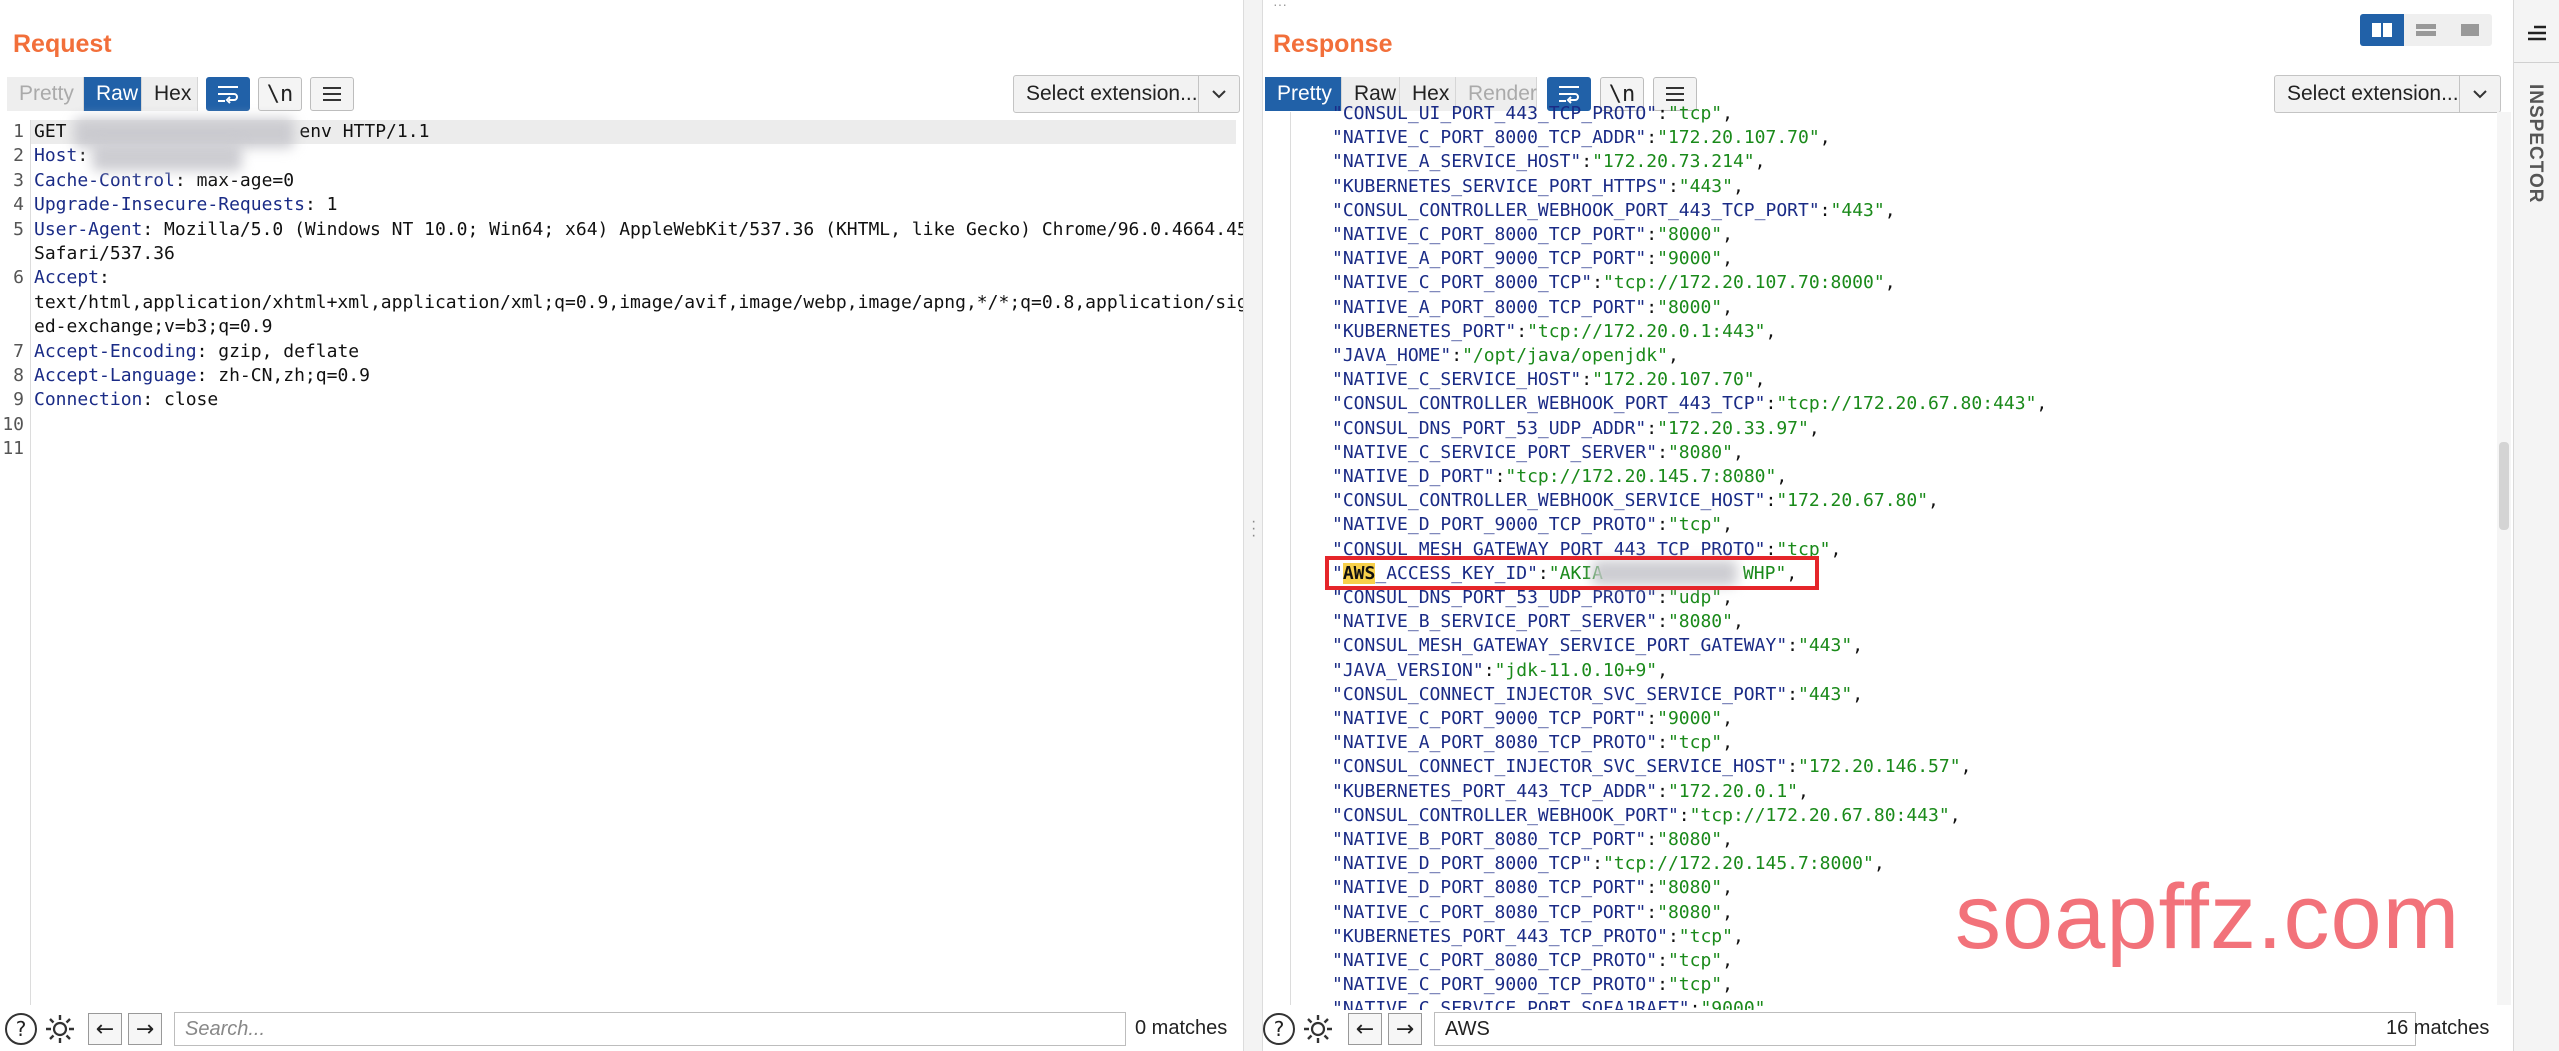 This screenshot has height=1051, width=2559. Describe the element at coordinates (115, 351) in the screenshot. I see `code-token: Accept-Encoding` at that location.